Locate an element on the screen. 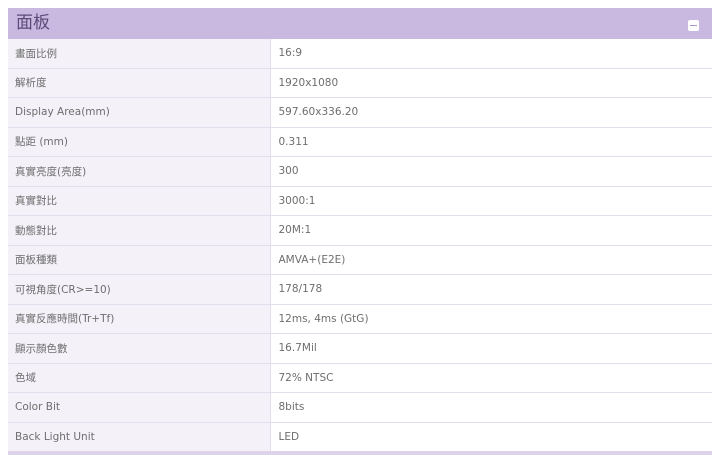  table-row: Color Bit 8bits is located at coordinates (360, 407).